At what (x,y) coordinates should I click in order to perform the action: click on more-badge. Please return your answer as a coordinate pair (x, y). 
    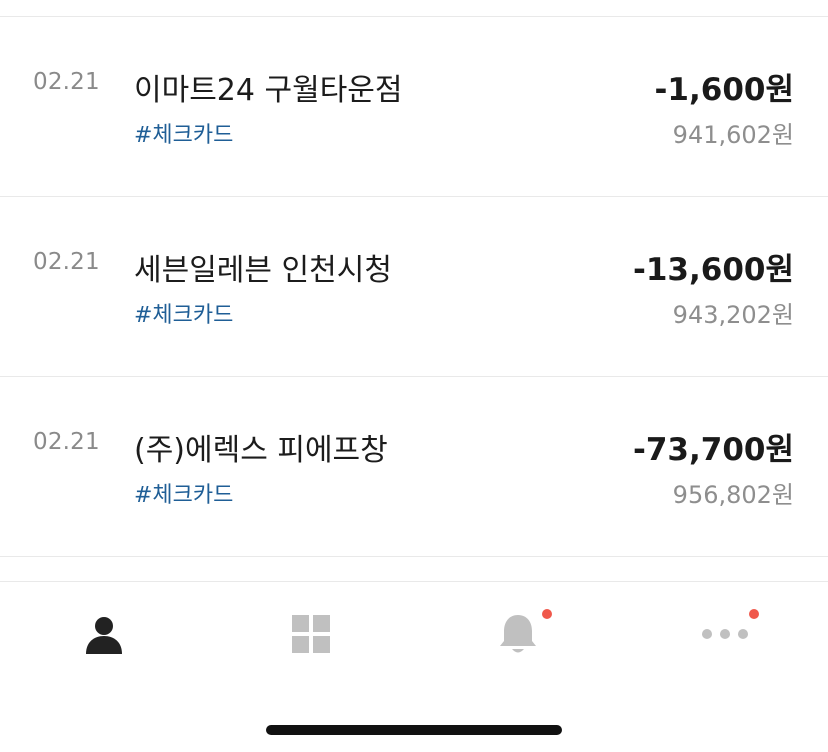
    Looking at the image, I should click on (754, 614).